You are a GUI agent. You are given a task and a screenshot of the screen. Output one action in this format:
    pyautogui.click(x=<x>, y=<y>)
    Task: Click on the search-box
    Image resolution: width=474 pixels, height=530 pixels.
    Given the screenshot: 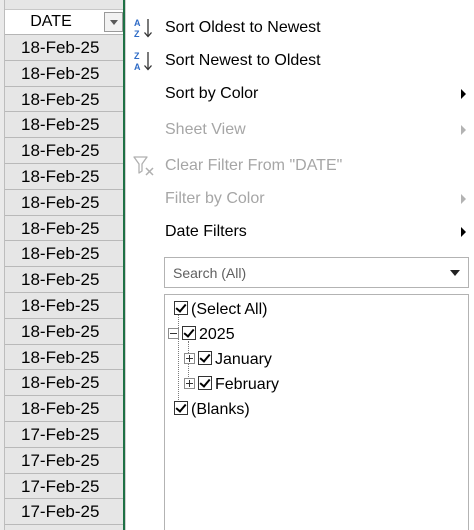 What is the action you would take?
    pyautogui.click(x=316, y=272)
    